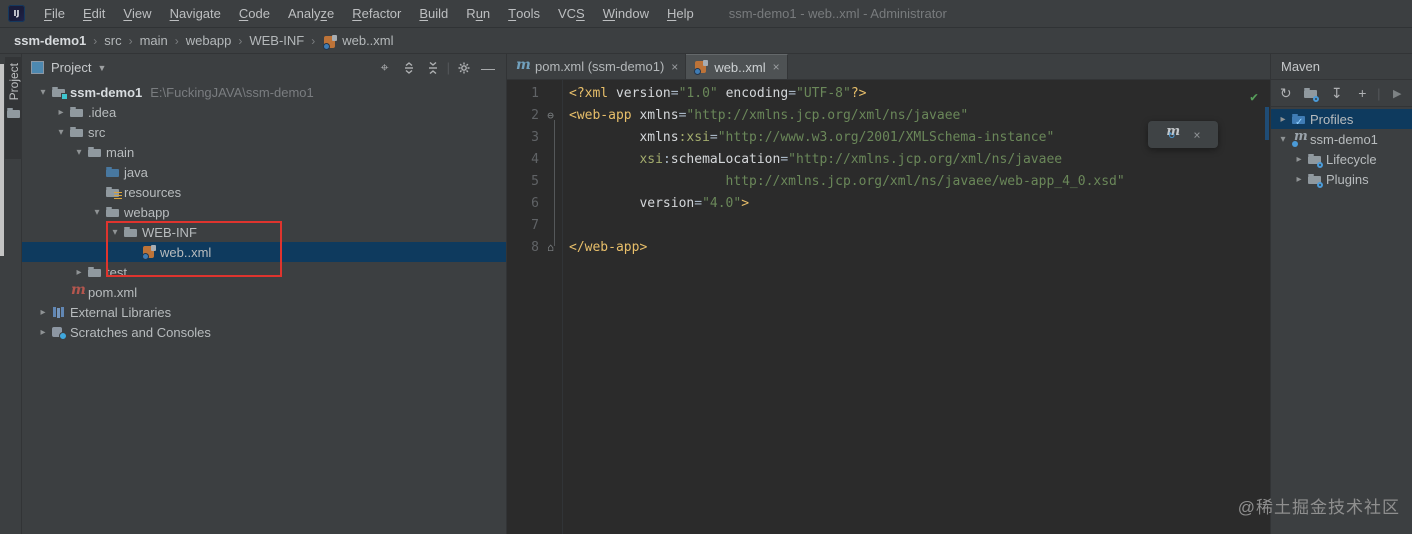 This screenshot has height=534, width=1412. I want to click on locate-file-icon: ⌖, so click(385, 68).